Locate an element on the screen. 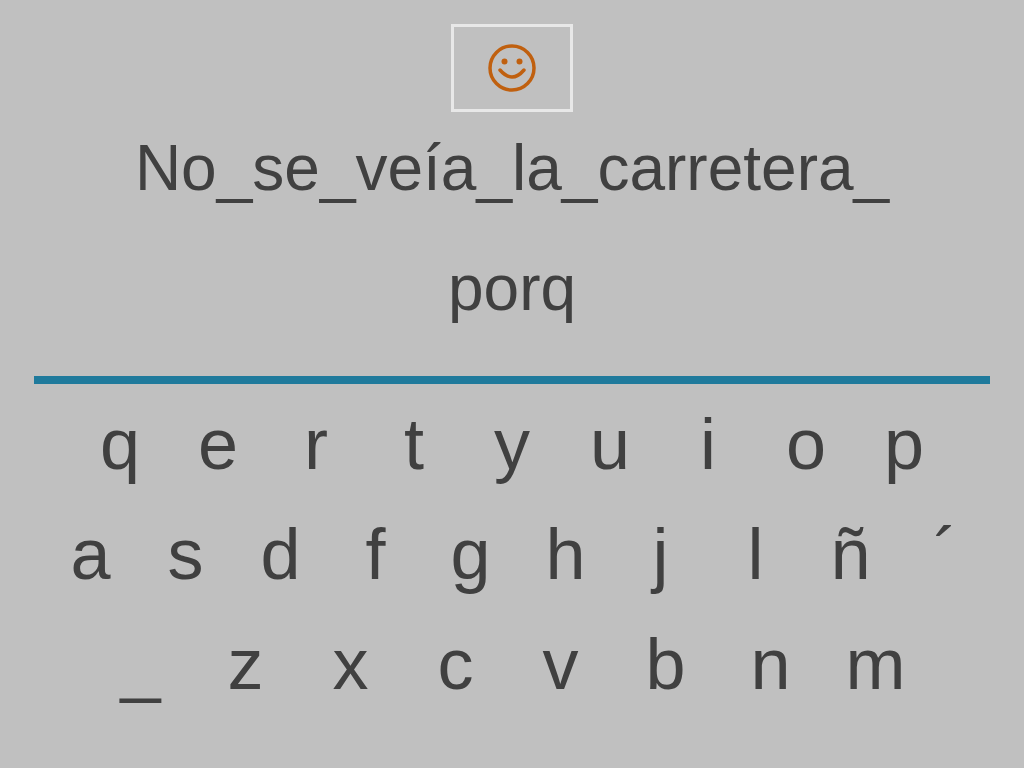  smiley-button is located at coordinates (512, 68).